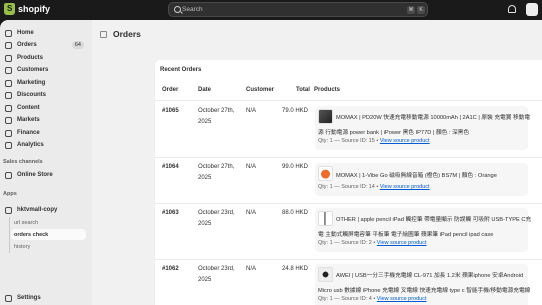 The height and width of the screenshot is (305, 542). What do you see at coordinates (8, 120) in the screenshot?
I see `globe-icon` at bounding box center [8, 120].